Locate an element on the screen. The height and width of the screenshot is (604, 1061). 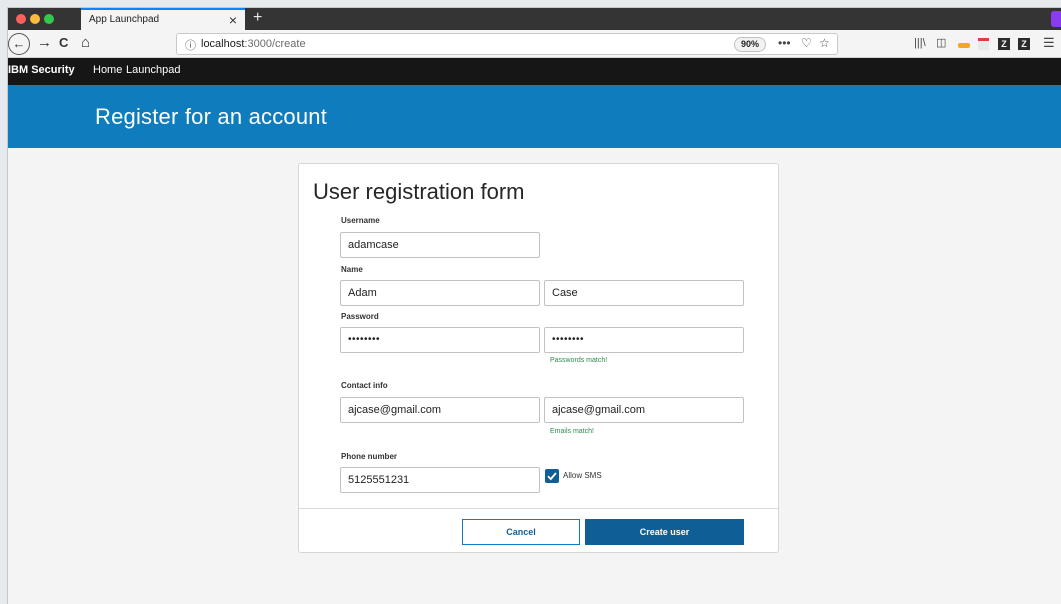
username-label: Username is located at coordinates (360, 220).